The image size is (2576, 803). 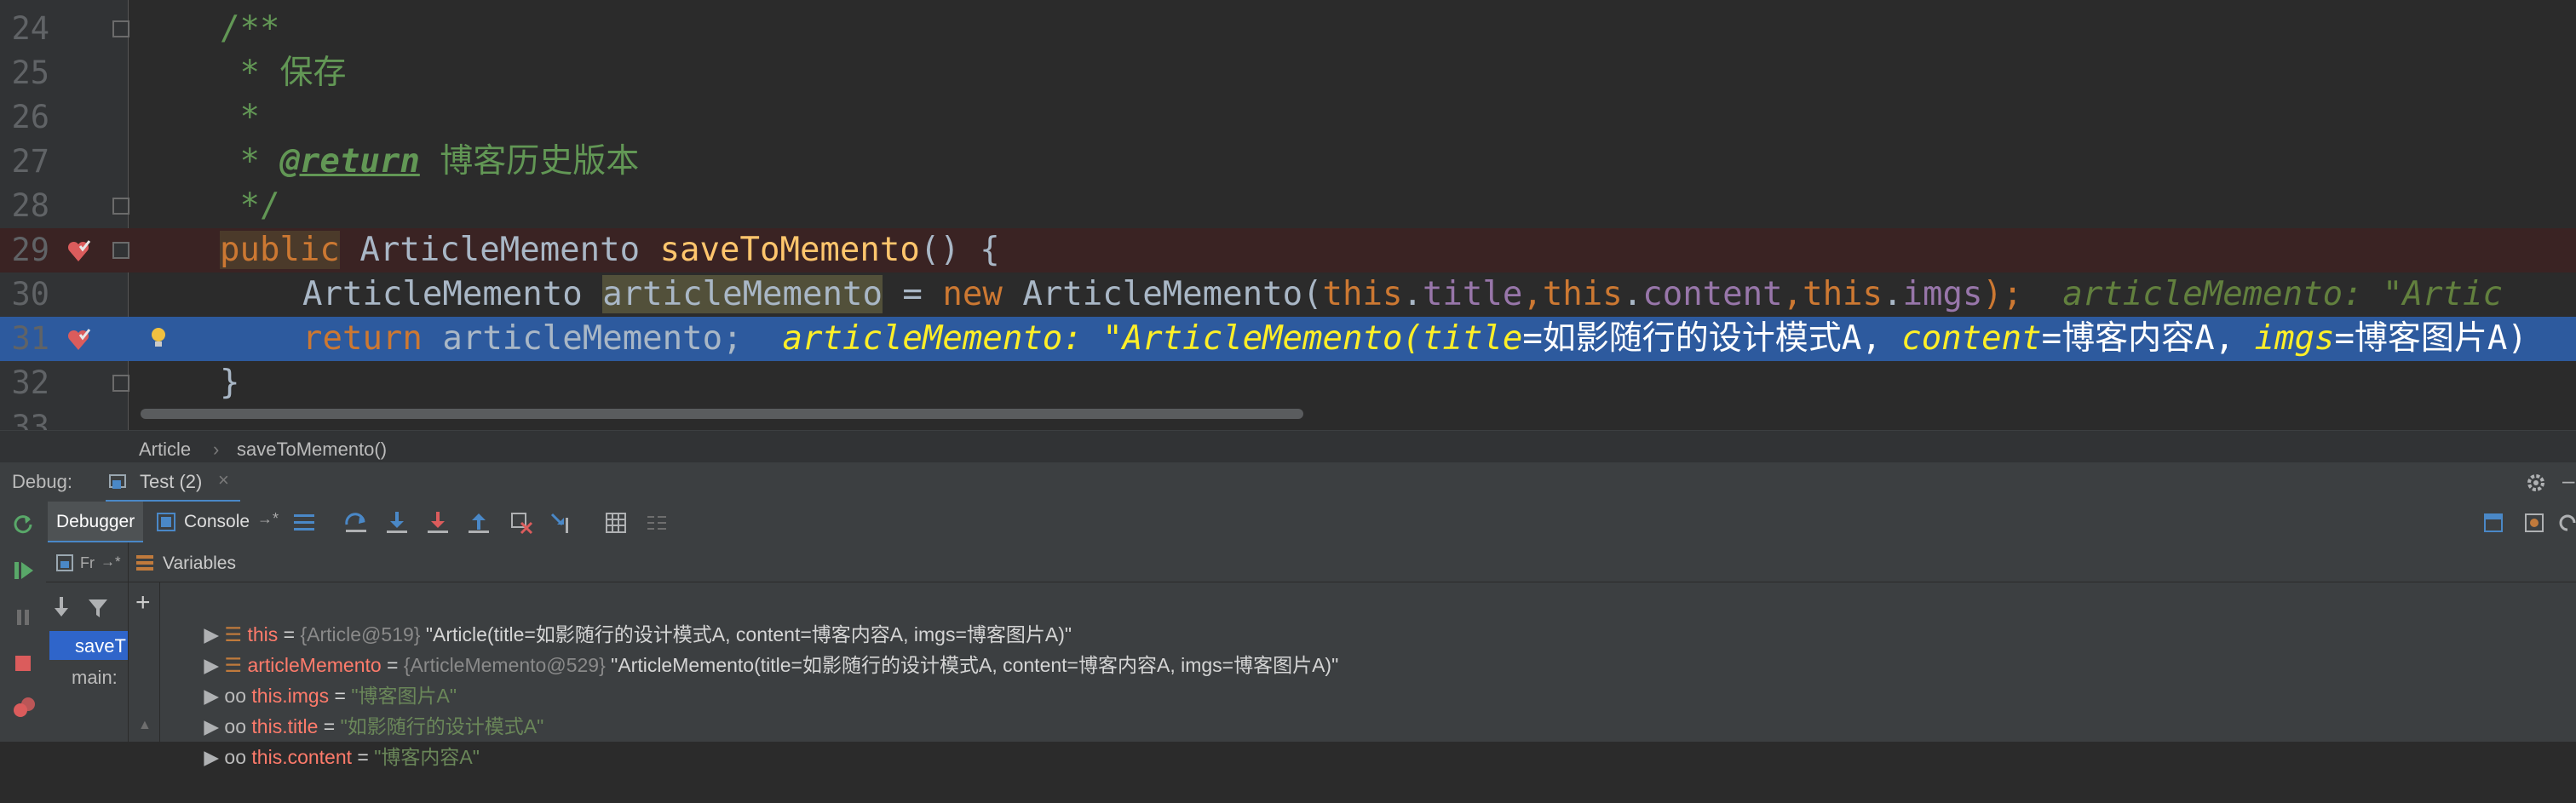 I want to click on horizontal-scrollbar, so click(x=722, y=414).